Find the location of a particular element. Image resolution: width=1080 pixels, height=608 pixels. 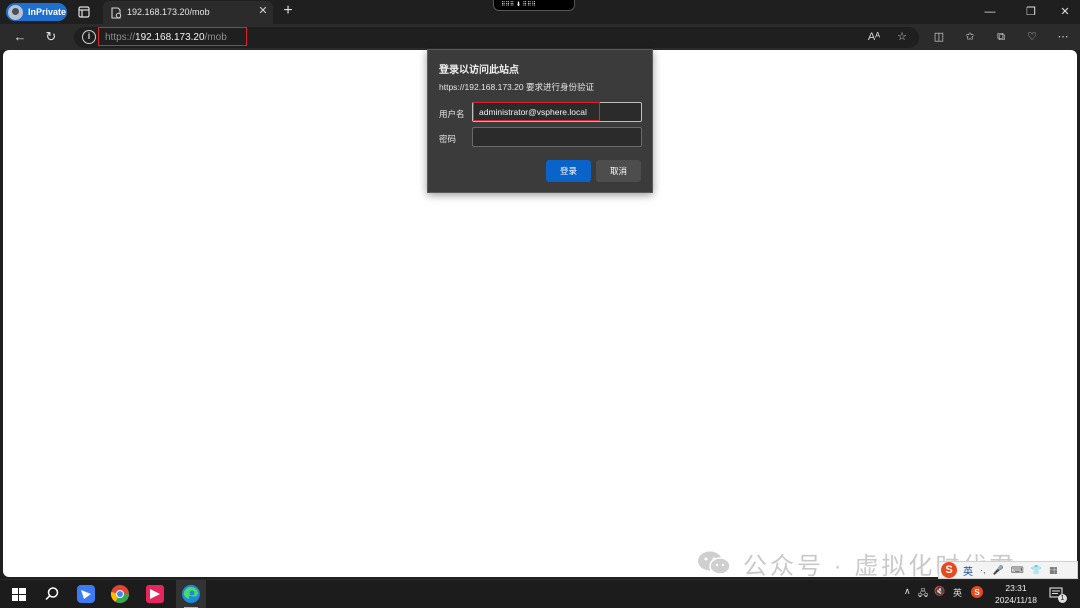

clock-date: 2024/11/18 is located at coordinates (1016, 600).